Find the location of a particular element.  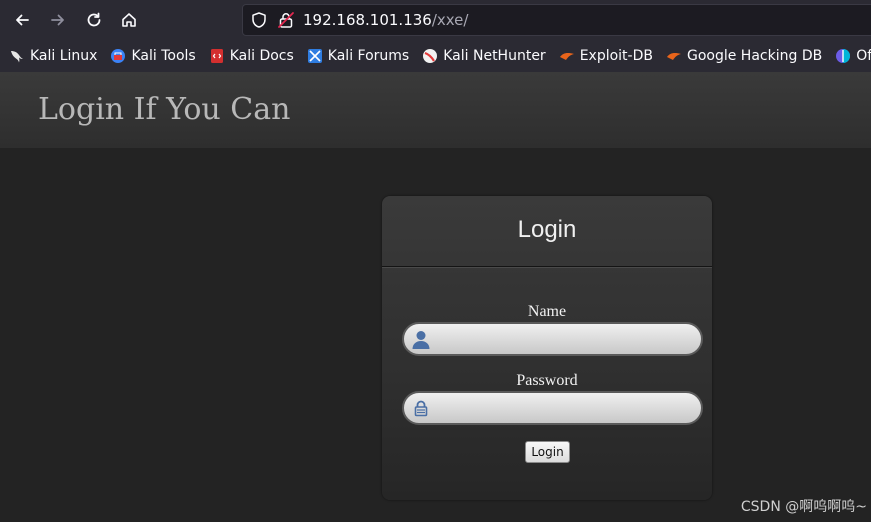

home-button is located at coordinates (129, 20).